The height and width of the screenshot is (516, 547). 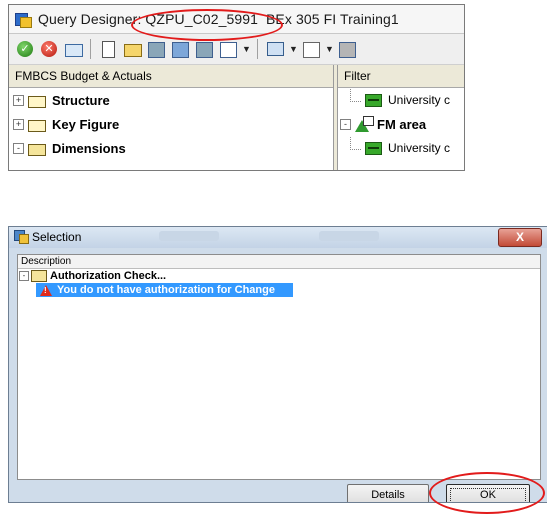 I want to click on selection-app-icon, so click(x=21, y=237).